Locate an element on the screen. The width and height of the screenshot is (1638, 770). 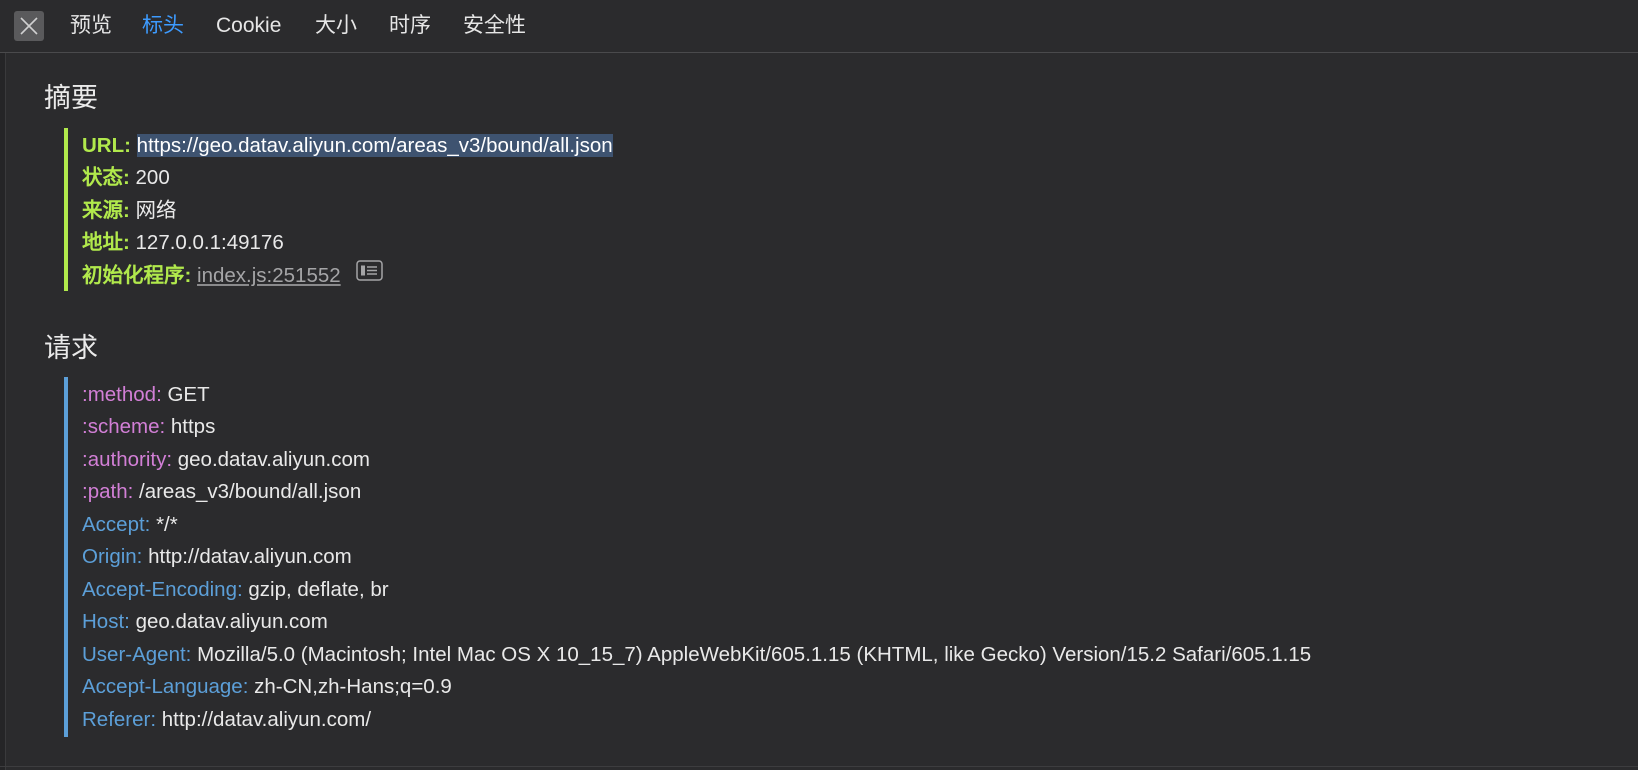
header-value: */* is located at coordinates (167, 524).